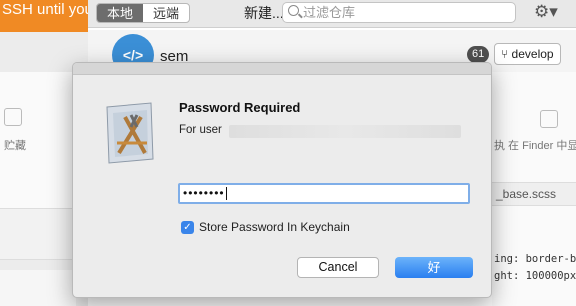 The height and width of the screenshot is (306, 576). What do you see at coordinates (45, 9) in the screenshot?
I see `banner-text: SSH until you` at bounding box center [45, 9].